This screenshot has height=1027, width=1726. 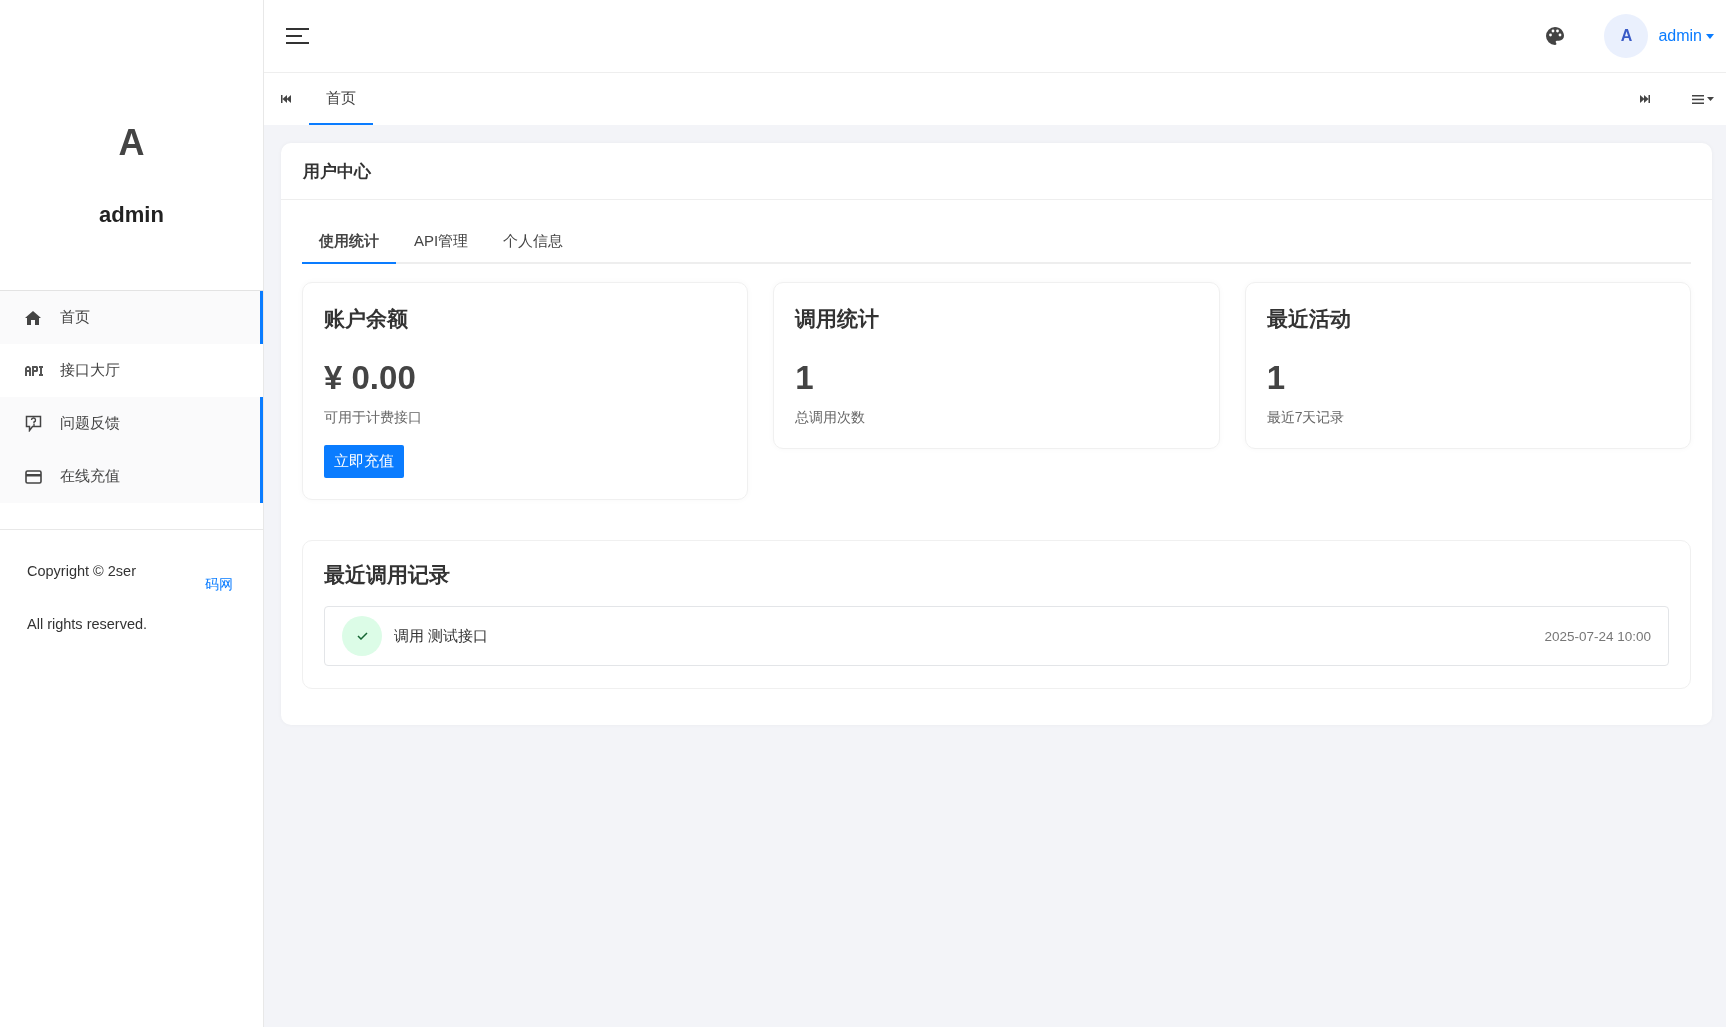 What do you see at coordinates (442, 636) in the screenshot?
I see `record-text: 调用 测试接口` at bounding box center [442, 636].